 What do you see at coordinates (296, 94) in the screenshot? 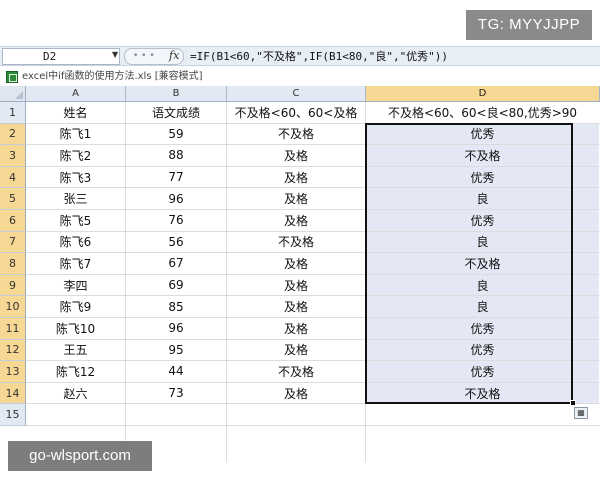
I see `column-header-c: C` at bounding box center [296, 94].